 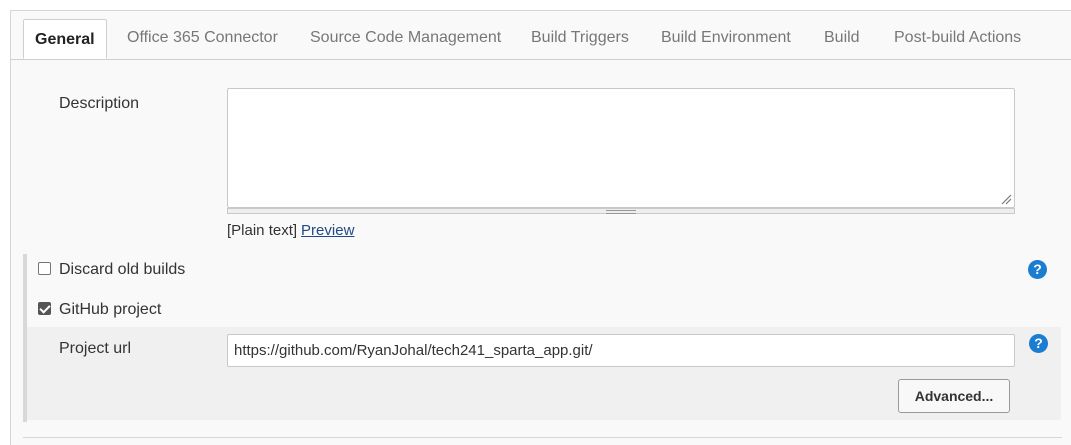 I want to click on tab-build-environment: Build Environment, so click(x=726, y=38).